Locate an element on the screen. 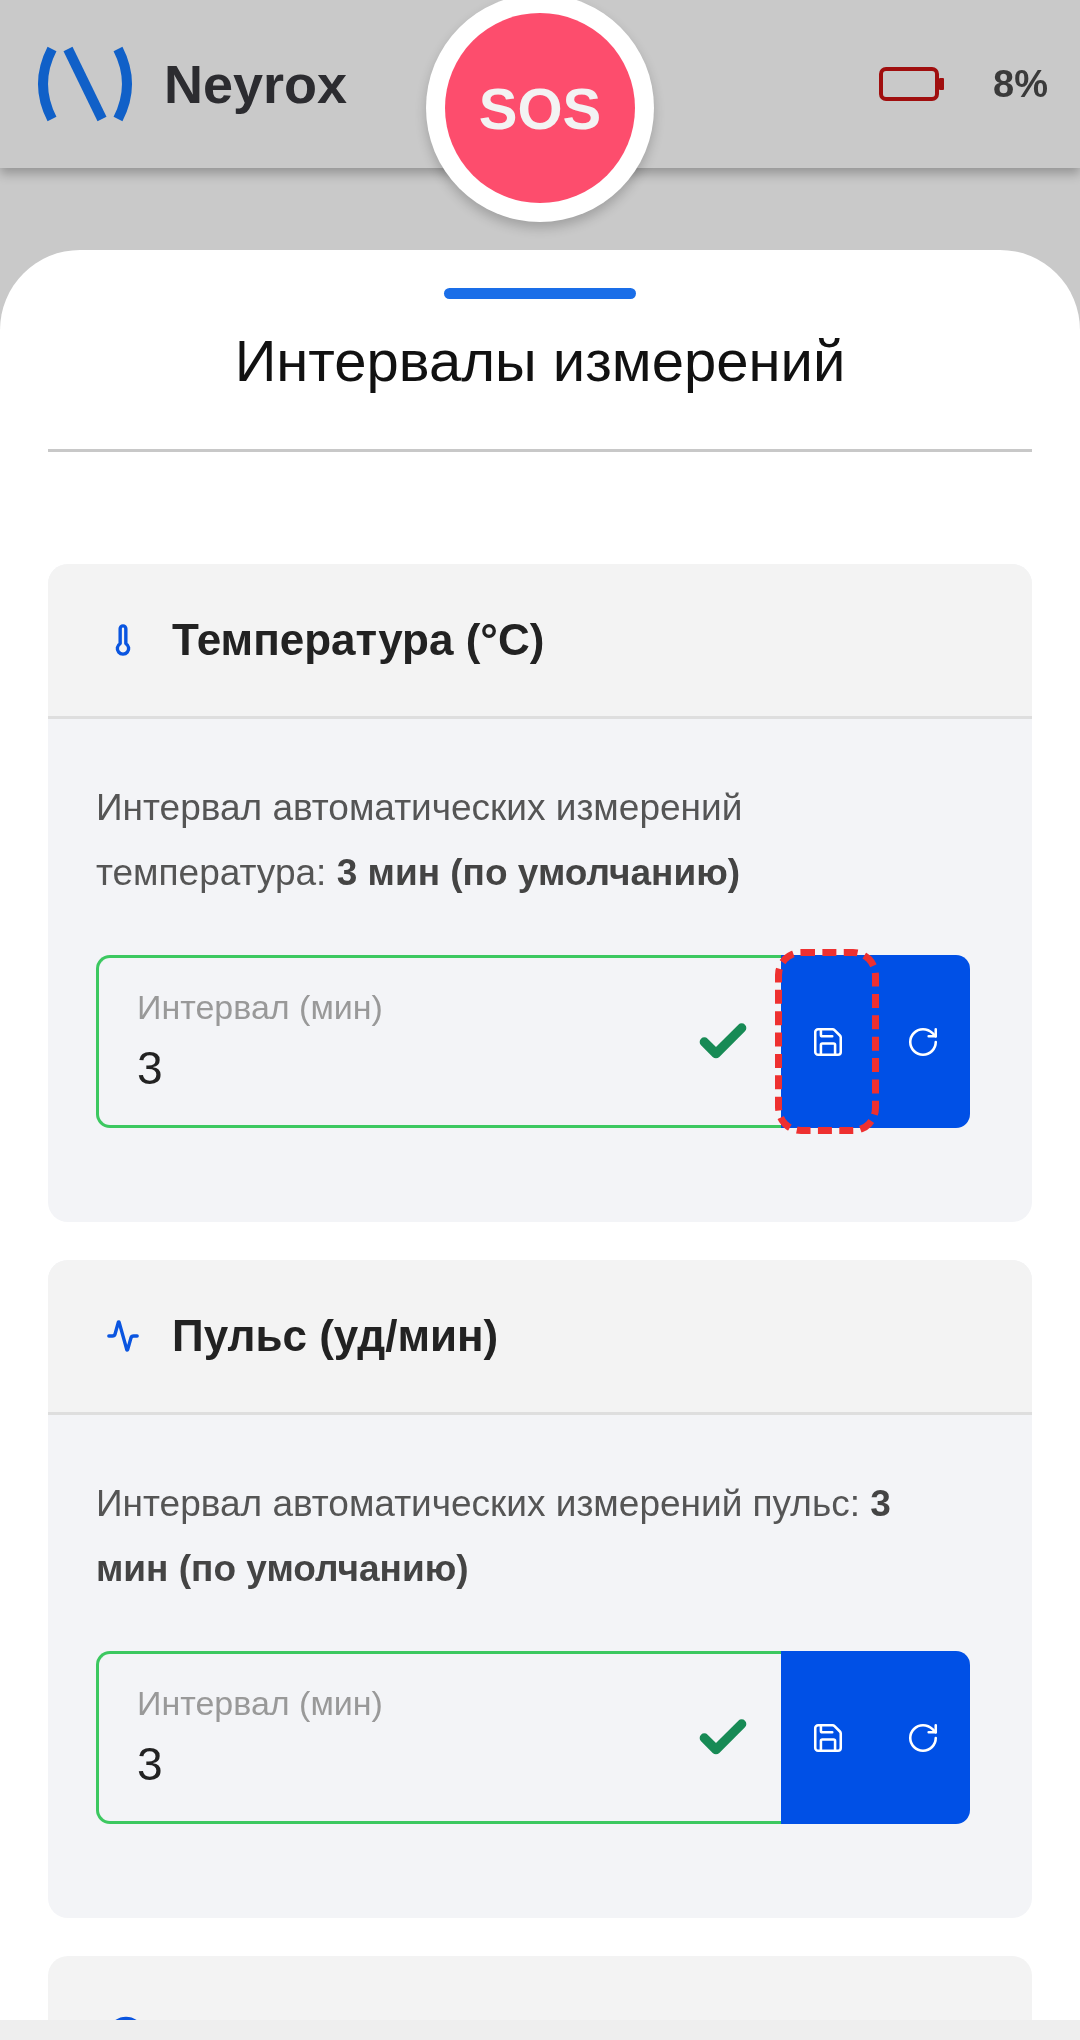 This screenshot has width=1080, height=2040. interval-description: Интервал автоматических измерений температура: 3 мин (по умолчанию) is located at coordinates (420, 840).